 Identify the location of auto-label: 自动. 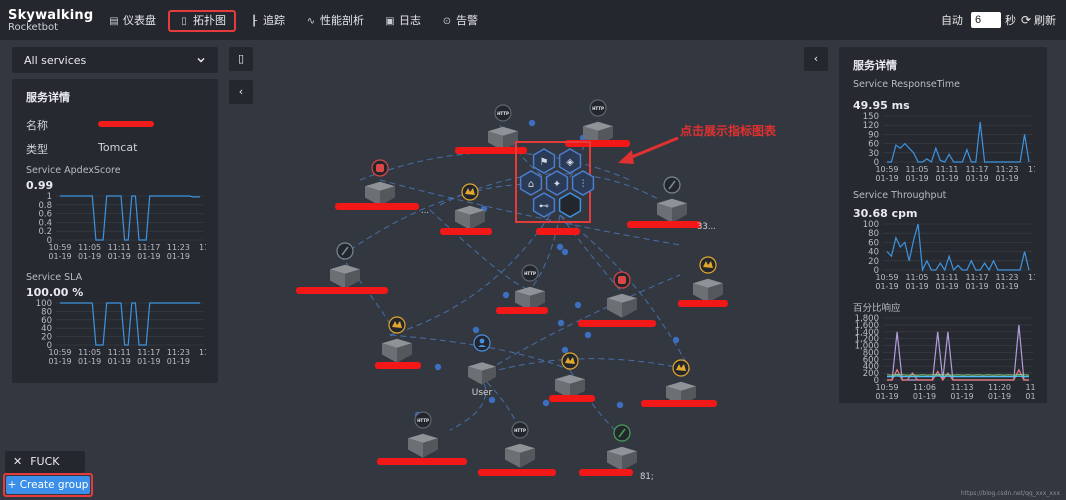
(951, 20).